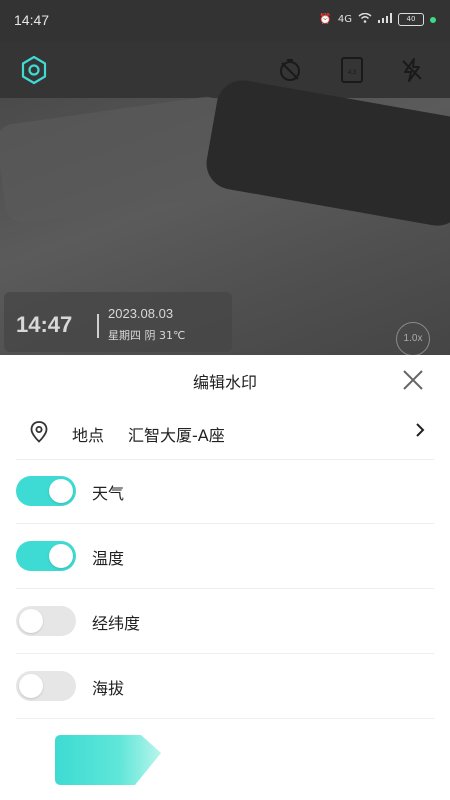  Describe the element at coordinates (32, 20) in the screenshot. I see `status-time: 14:47` at that location.